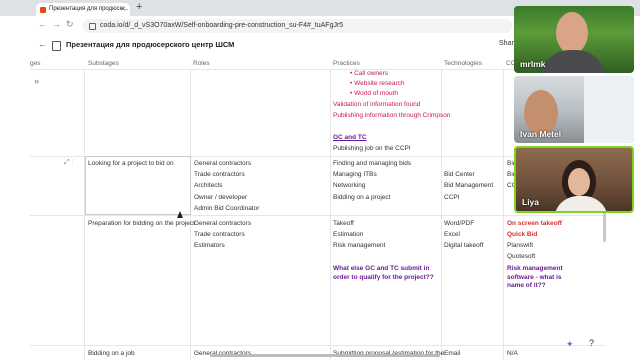 This screenshot has width=640, height=360. Describe the element at coordinates (221, 197) in the screenshot. I see `role-item: Owner / developer` at that location.